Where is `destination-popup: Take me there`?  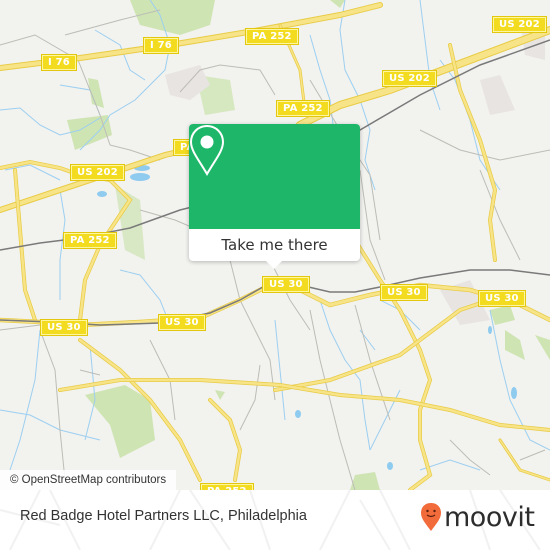
destination-popup: Take me there is located at coordinates (274, 196).